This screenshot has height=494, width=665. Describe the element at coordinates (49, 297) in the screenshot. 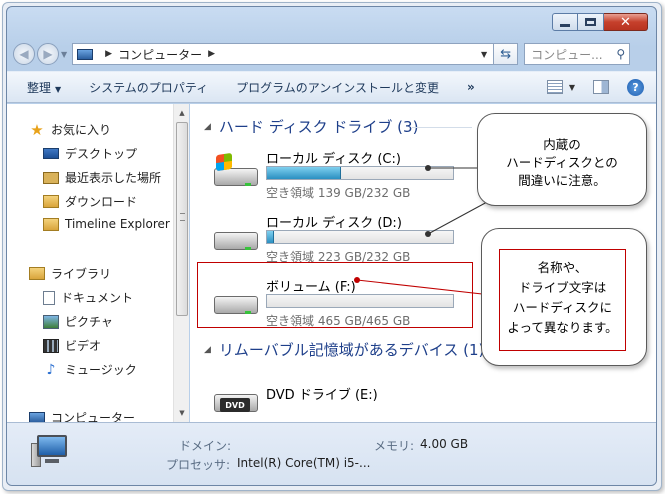

I see `document-icon` at that location.